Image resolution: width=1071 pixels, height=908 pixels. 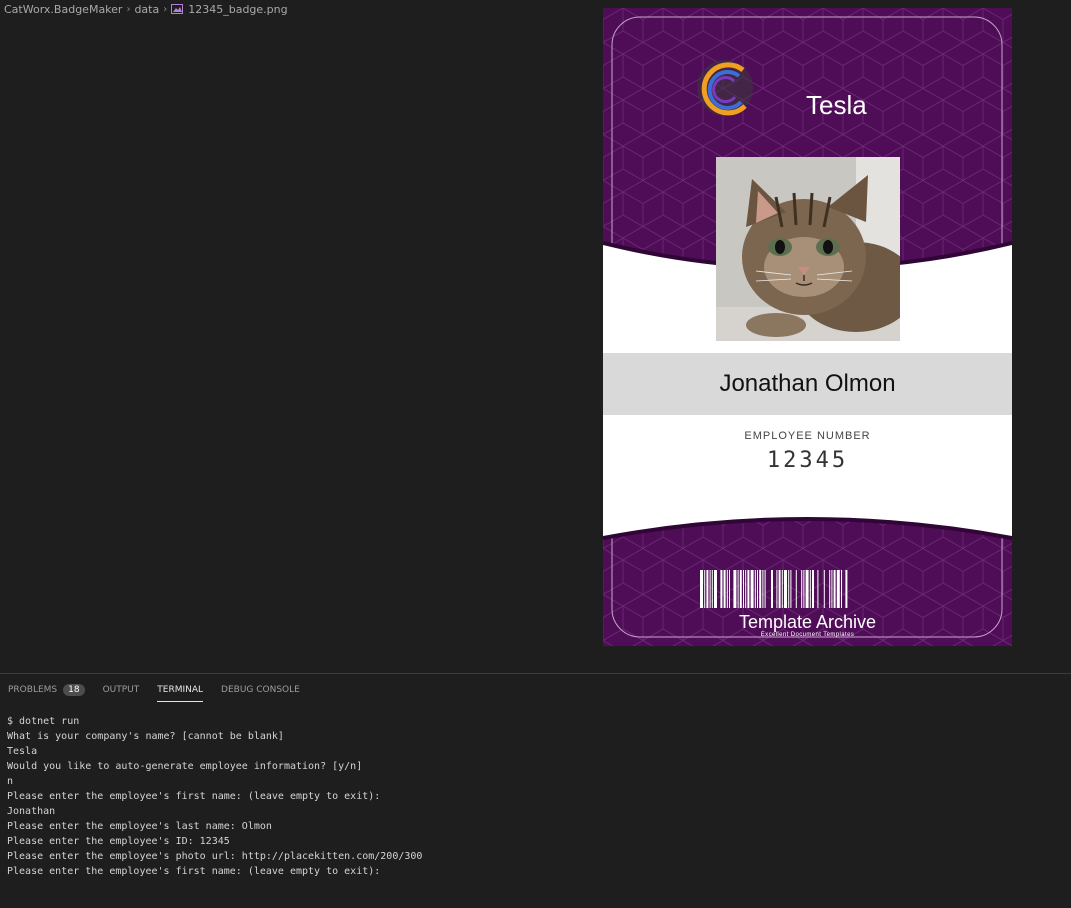 I want to click on barcode-icon, so click(x=806, y=589).